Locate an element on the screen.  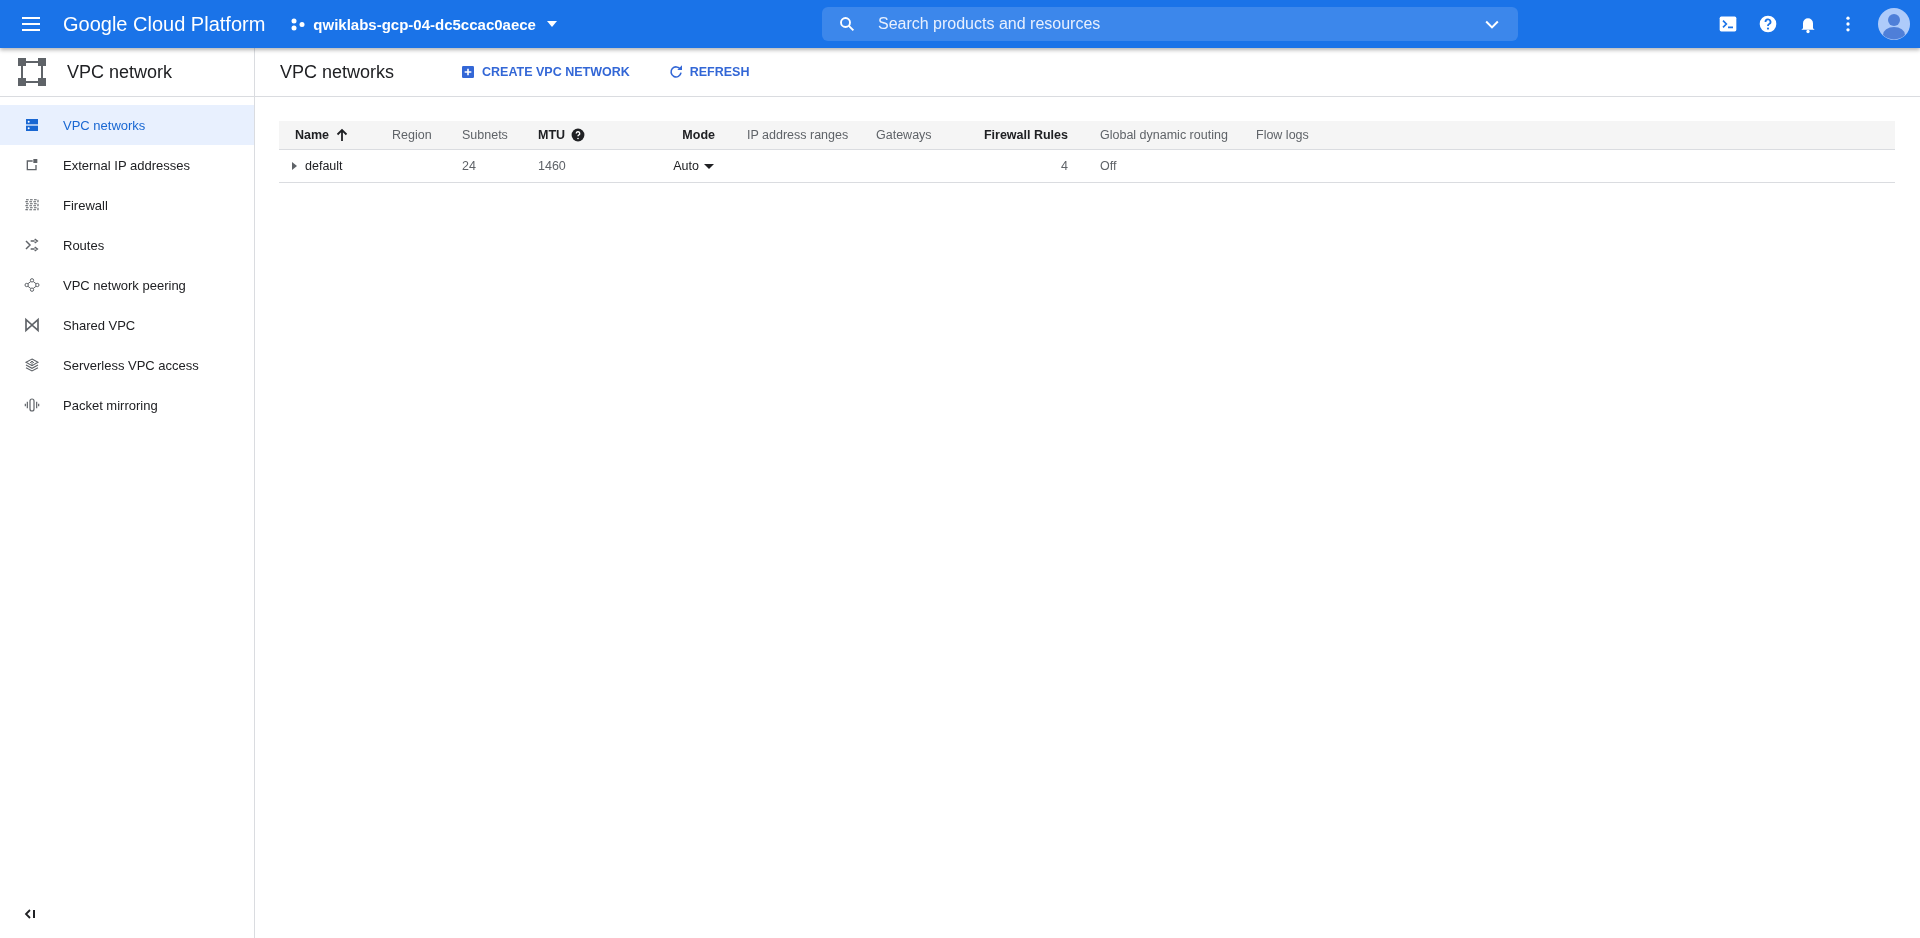
network-grid-icon is located at coordinates (32, 72).